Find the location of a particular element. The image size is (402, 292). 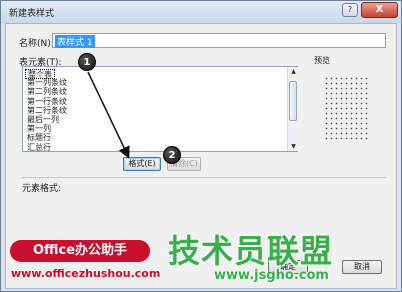

format-button: 格式(E) is located at coordinates (142, 164).